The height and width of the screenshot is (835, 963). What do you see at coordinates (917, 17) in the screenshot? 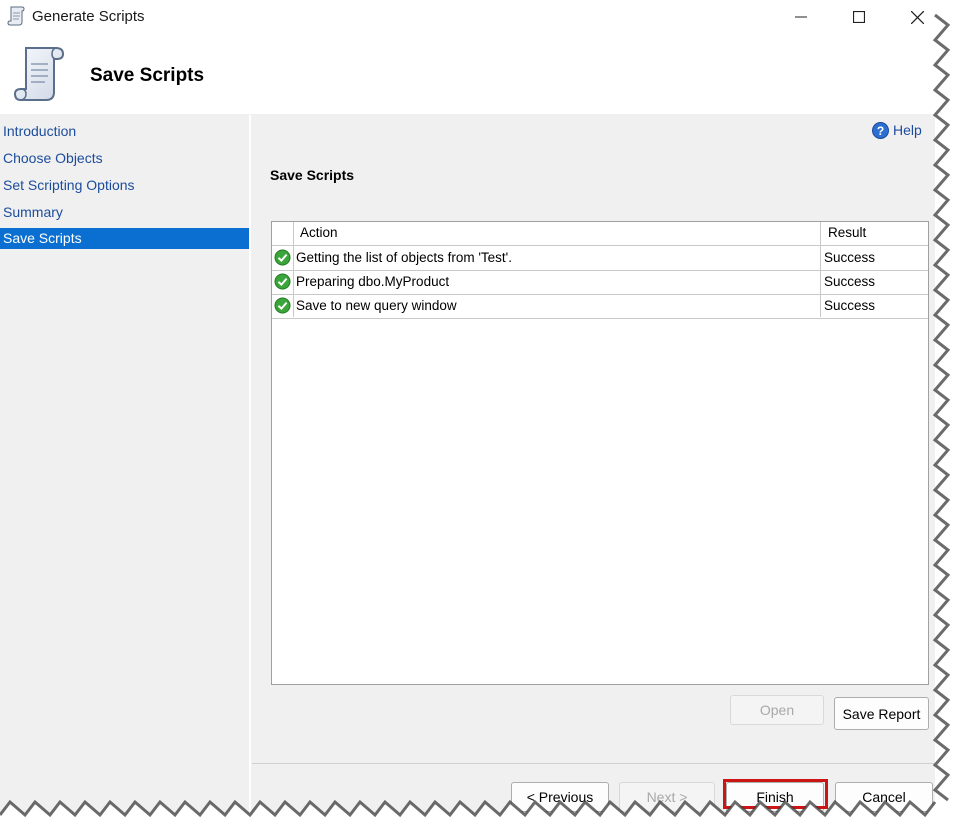
I see `close-icon` at bounding box center [917, 17].